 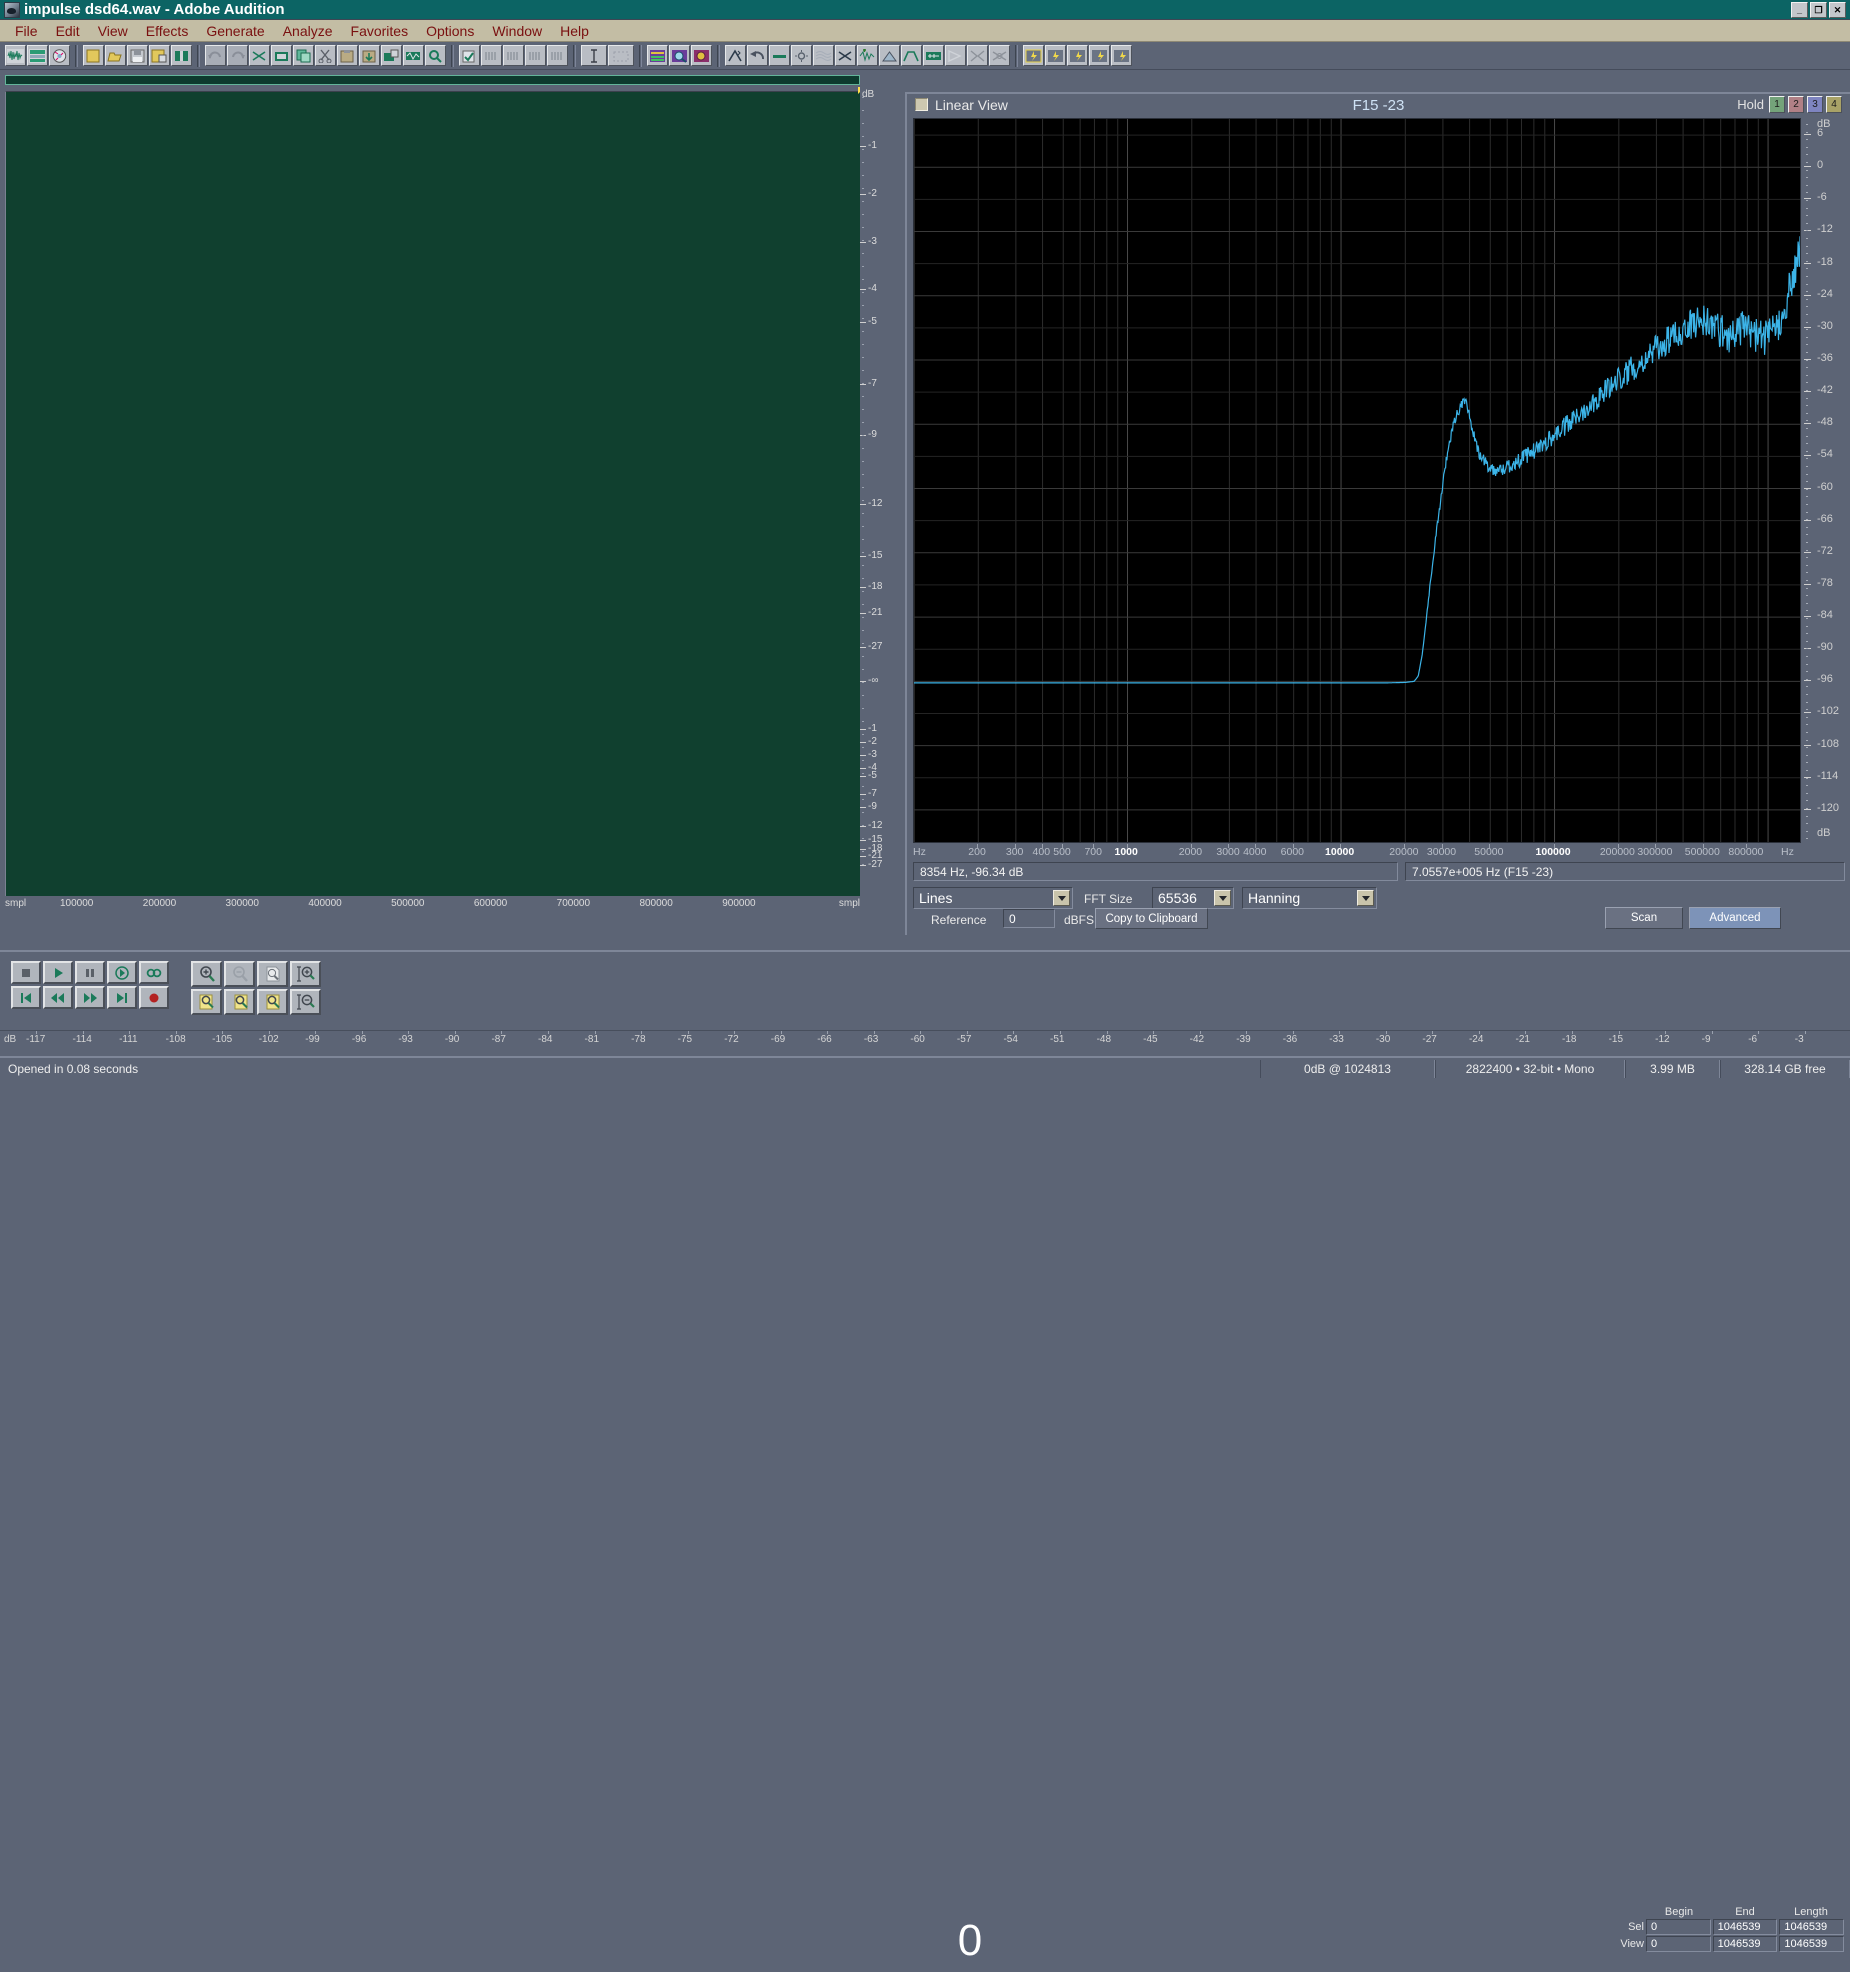 What do you see at coordinates (215, 55) in the screenshot?
I see `undo-icon` at bounding box center [215, 55].